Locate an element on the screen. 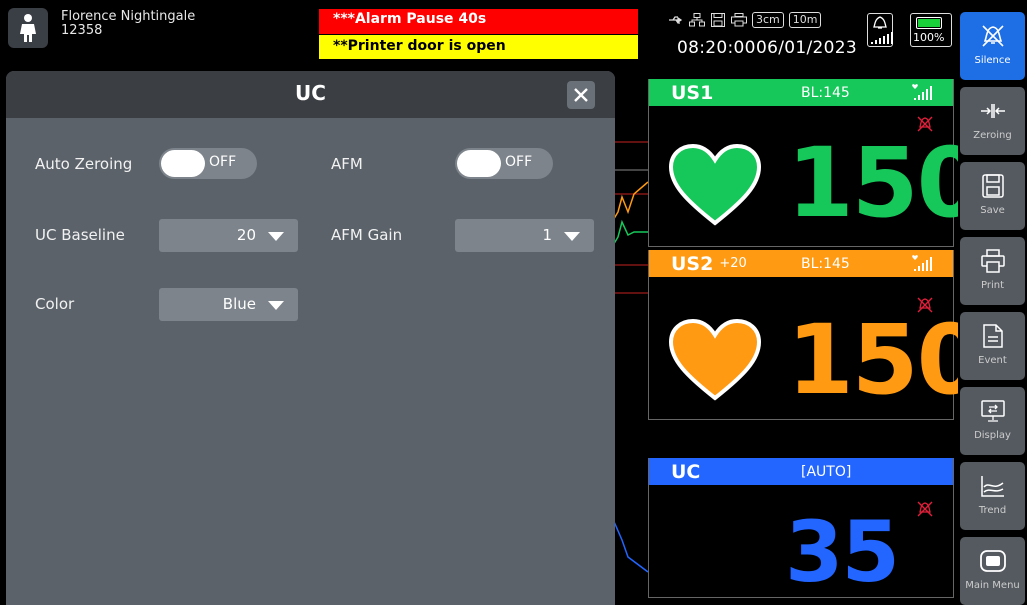 This screenshot has height=605, width=1027. status-icons: 3cm 10m is located at coordinates (745, 20).